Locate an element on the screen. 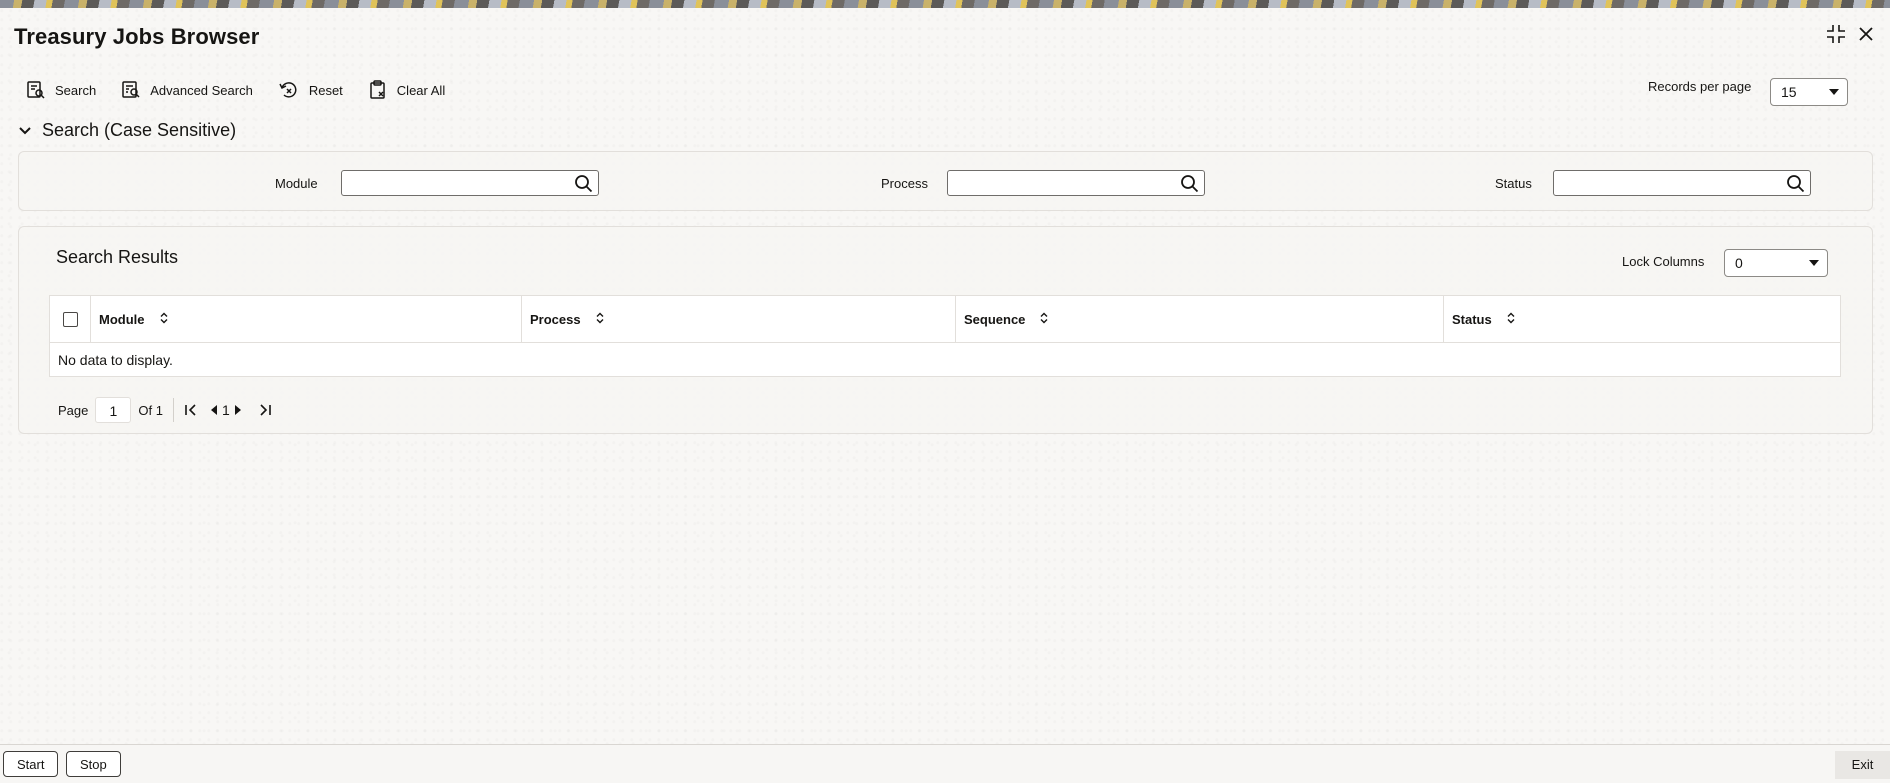 This screenshot has height=783, width=1890. next-page-icon is located at coordinates (238, 410).